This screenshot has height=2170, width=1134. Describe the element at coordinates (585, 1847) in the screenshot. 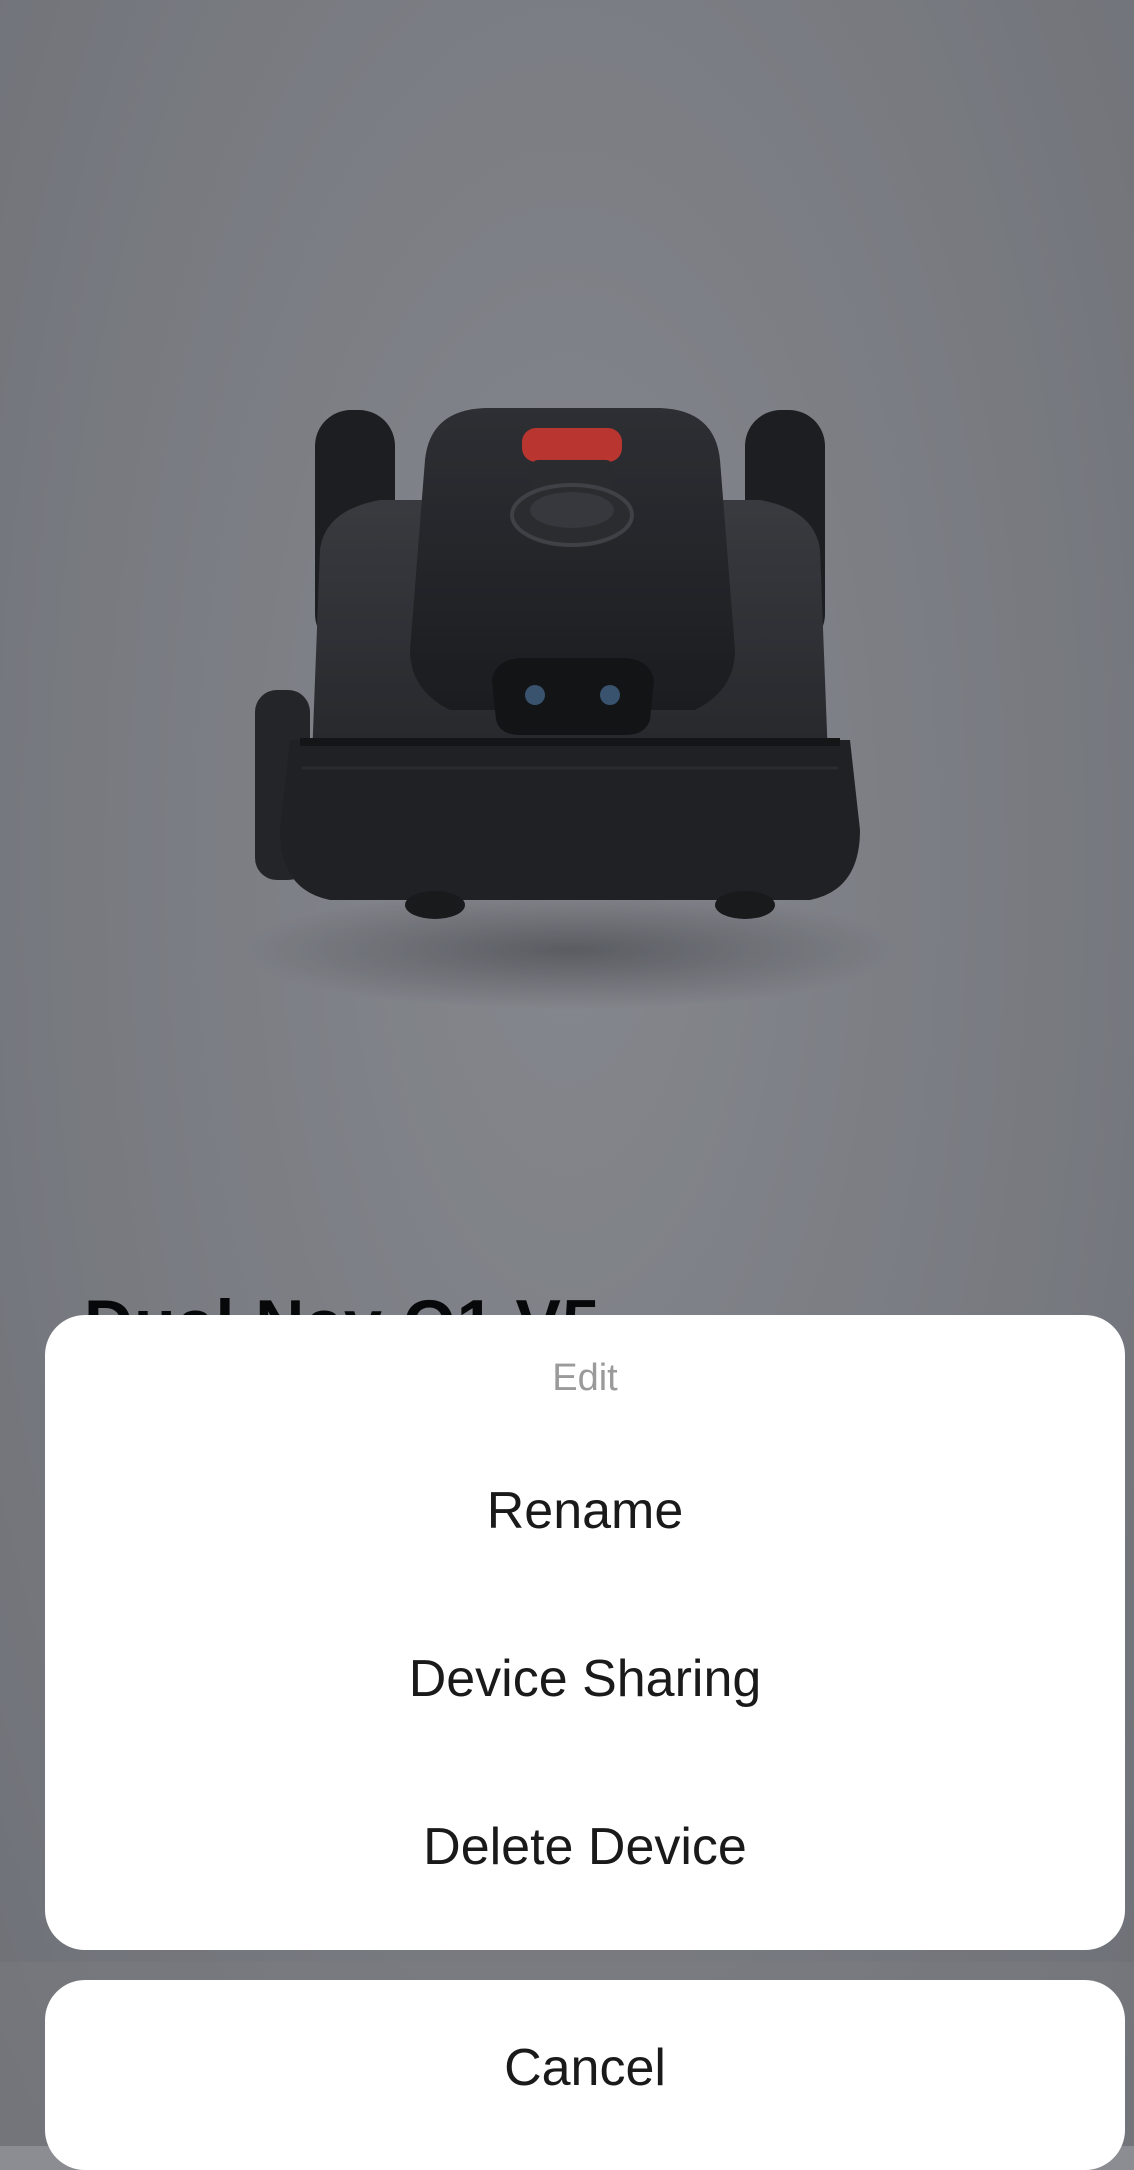

I see `delete-device-button: Delete Device` at that location.